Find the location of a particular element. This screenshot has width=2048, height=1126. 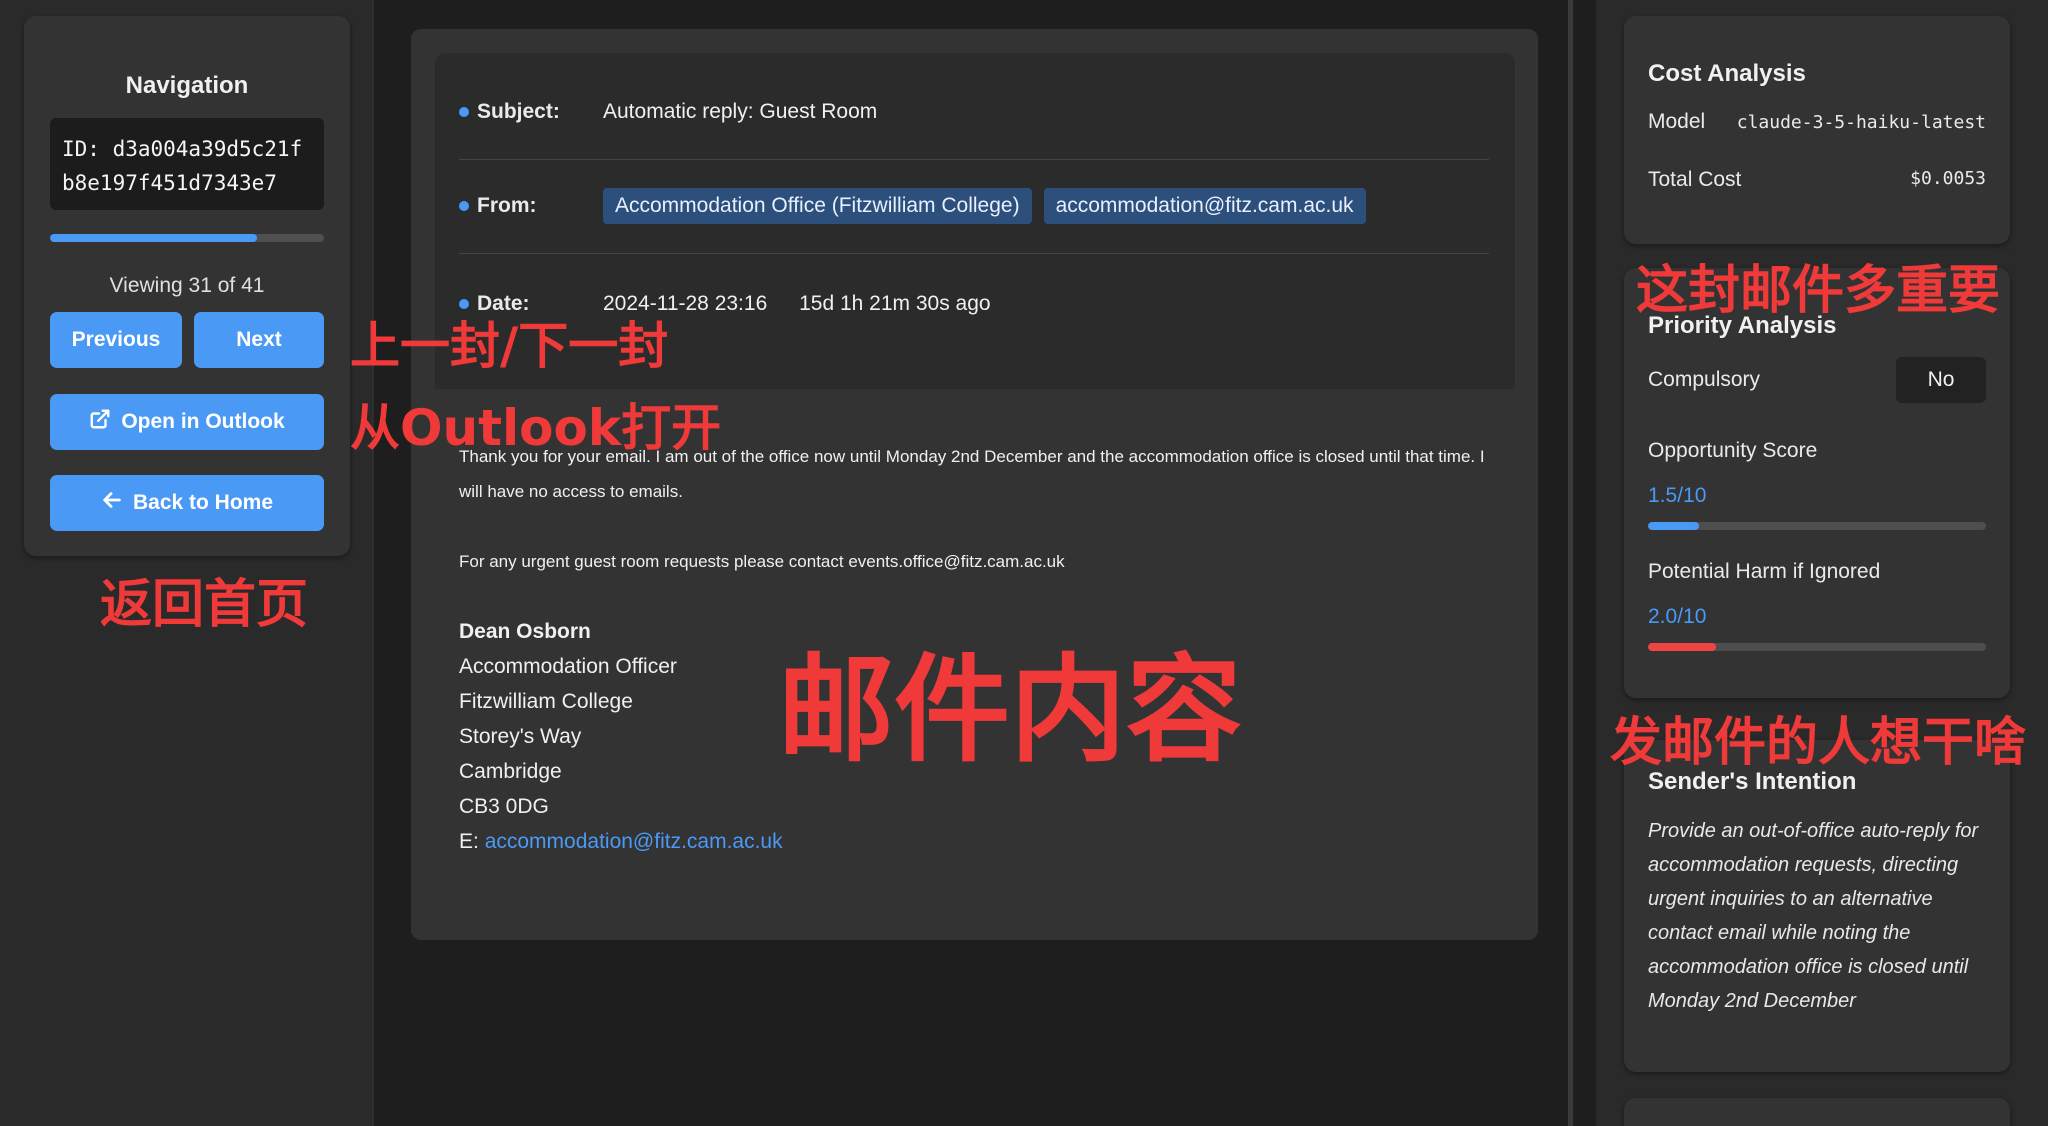

back-to-home-label: Back to Home is located at coordinates (203, 502).